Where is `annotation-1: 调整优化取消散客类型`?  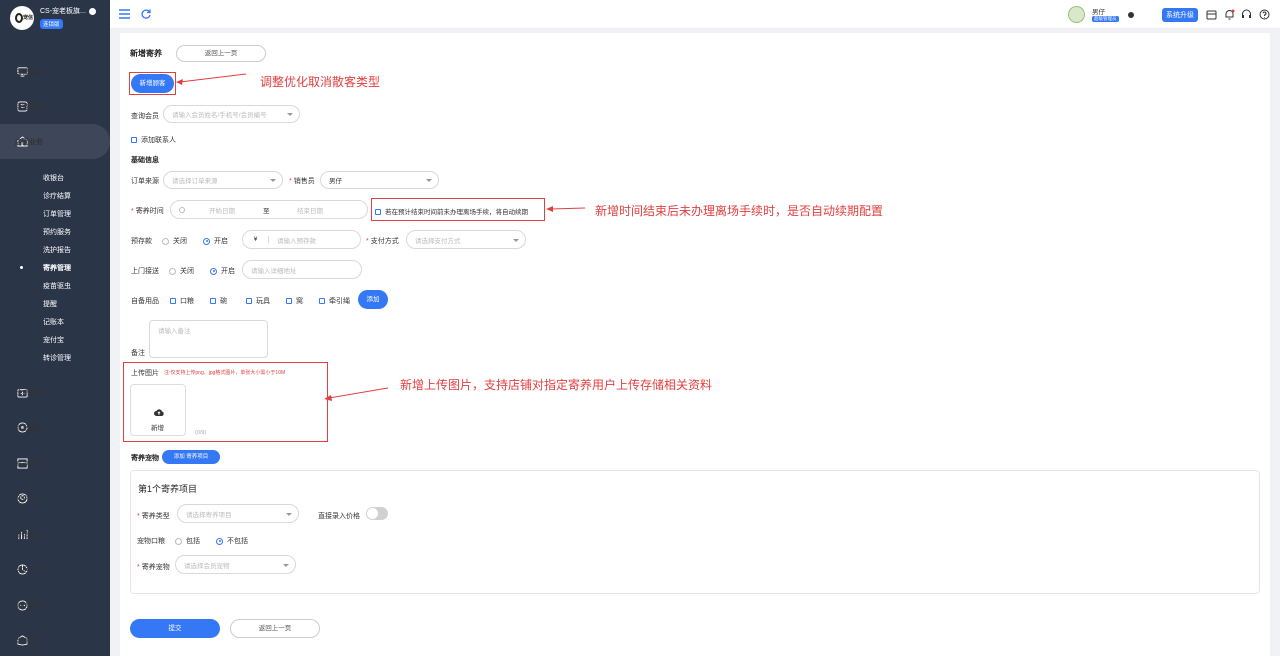
annotation-1: 调整优化取消散客类型 is located at coordinates (320, 82).